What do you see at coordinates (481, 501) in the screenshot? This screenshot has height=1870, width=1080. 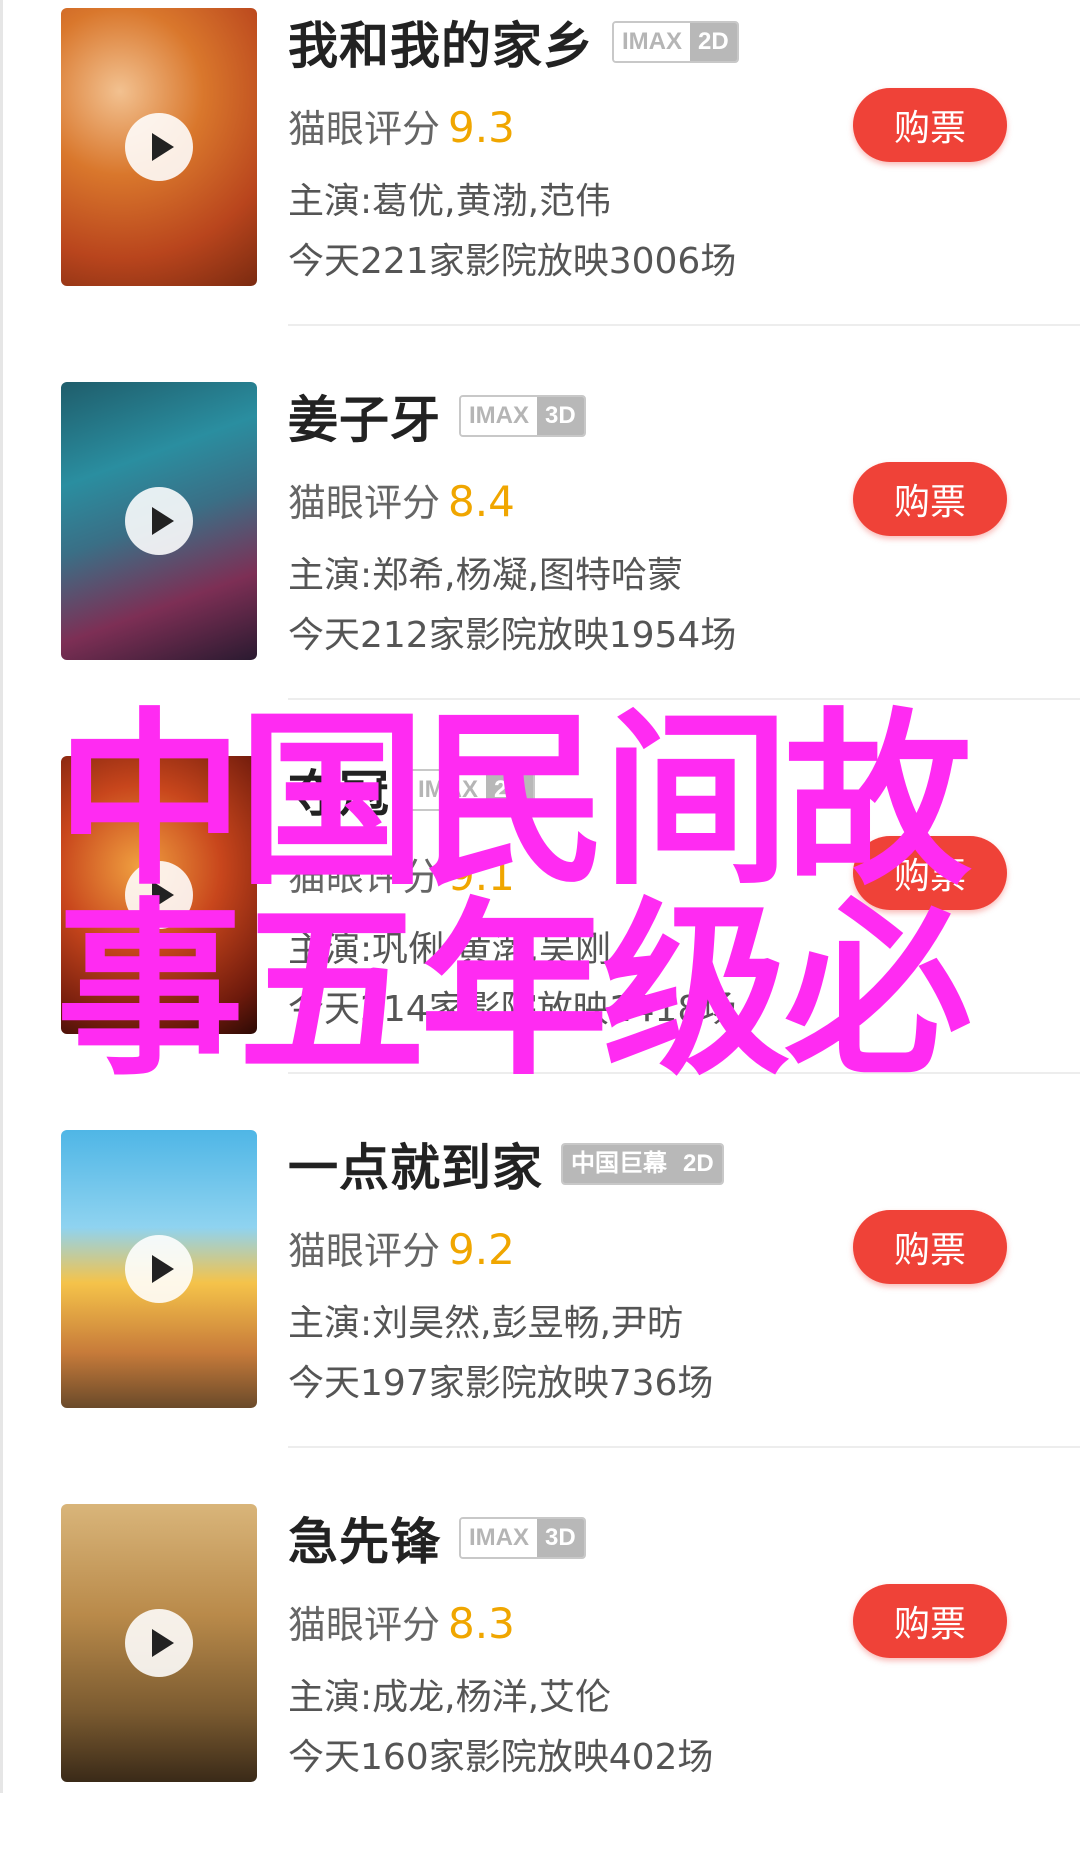 I see `score-value: 8.4` at bounding box center [481, 501].